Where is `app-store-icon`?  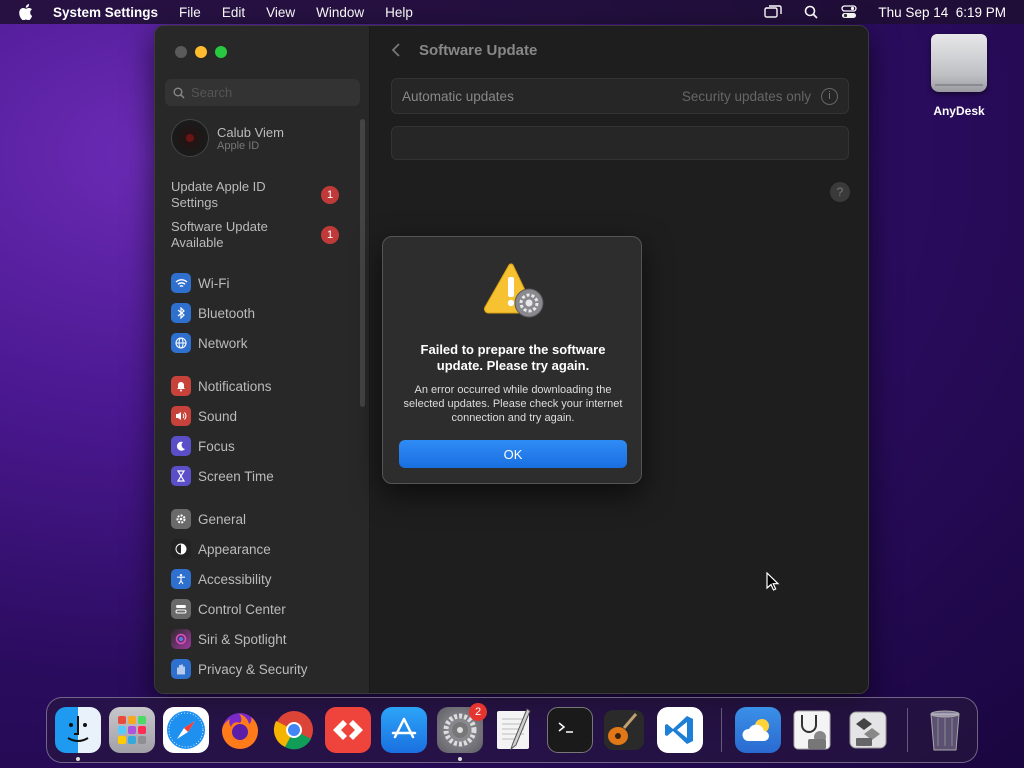 app-store-icon is located at coordinates (404, 728).